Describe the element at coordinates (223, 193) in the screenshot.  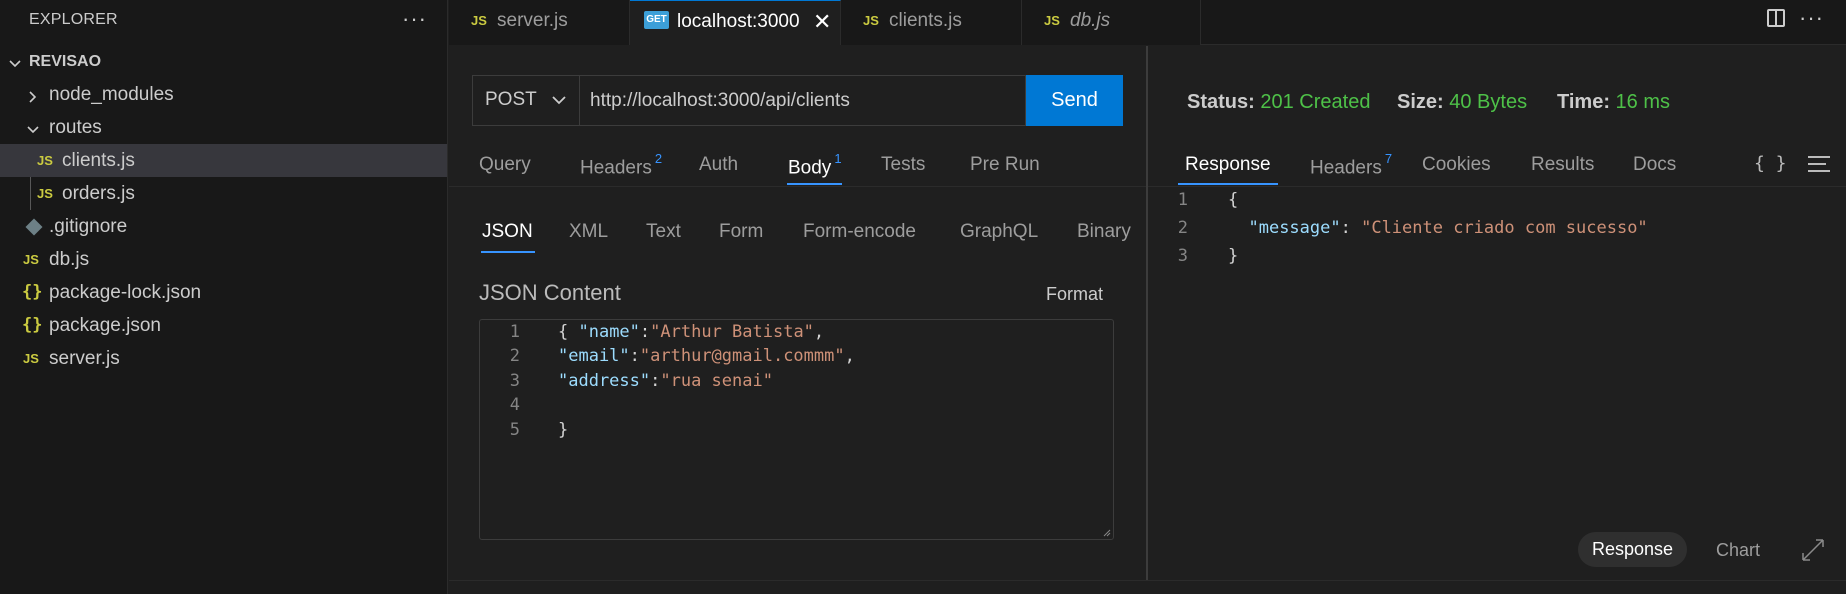
I see `tree-item-orders-js: JS orders.js` at that location.